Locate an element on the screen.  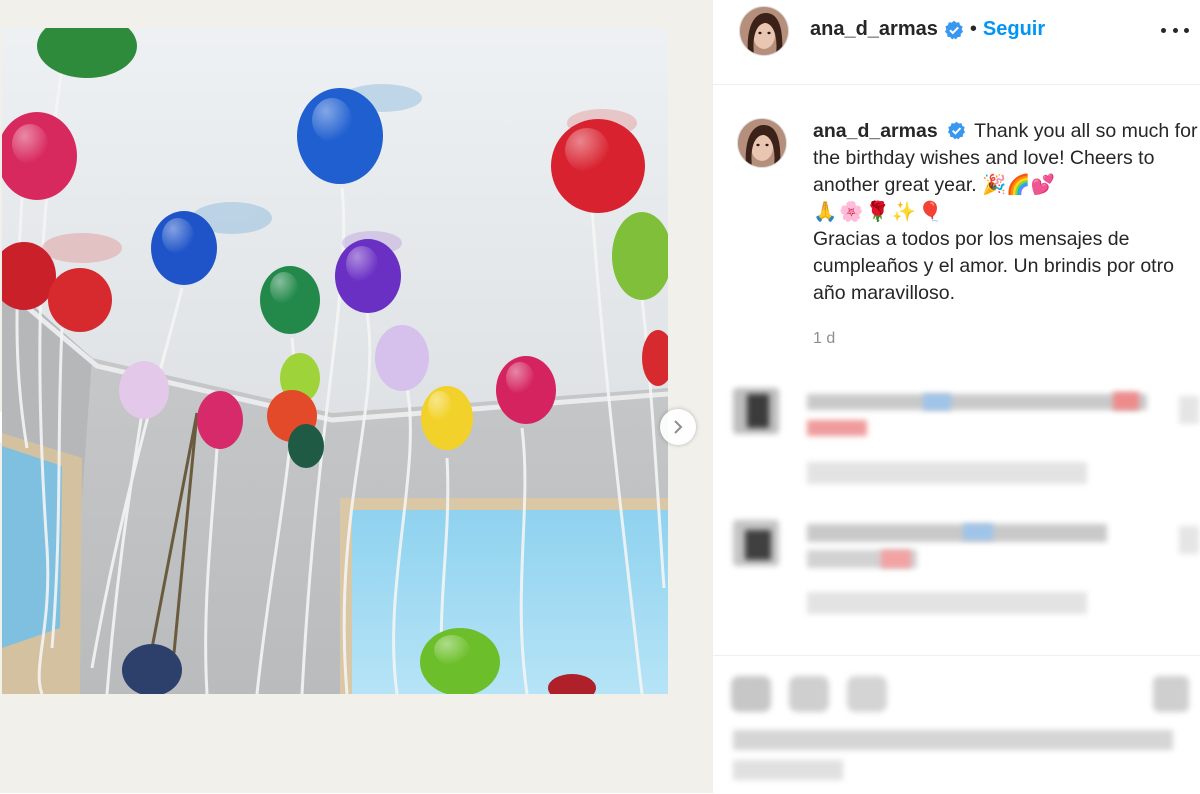
caption-username: ana_d_armas is located at coordinates (875, 131).